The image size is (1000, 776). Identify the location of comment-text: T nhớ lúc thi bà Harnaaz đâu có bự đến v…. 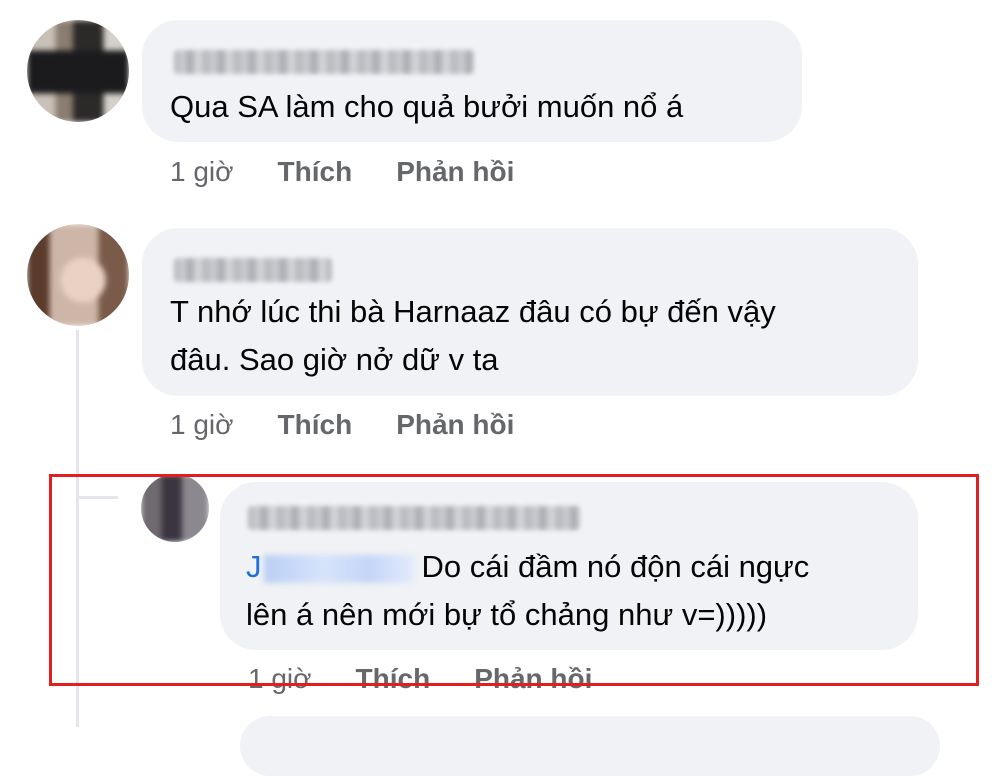
(473, 336).